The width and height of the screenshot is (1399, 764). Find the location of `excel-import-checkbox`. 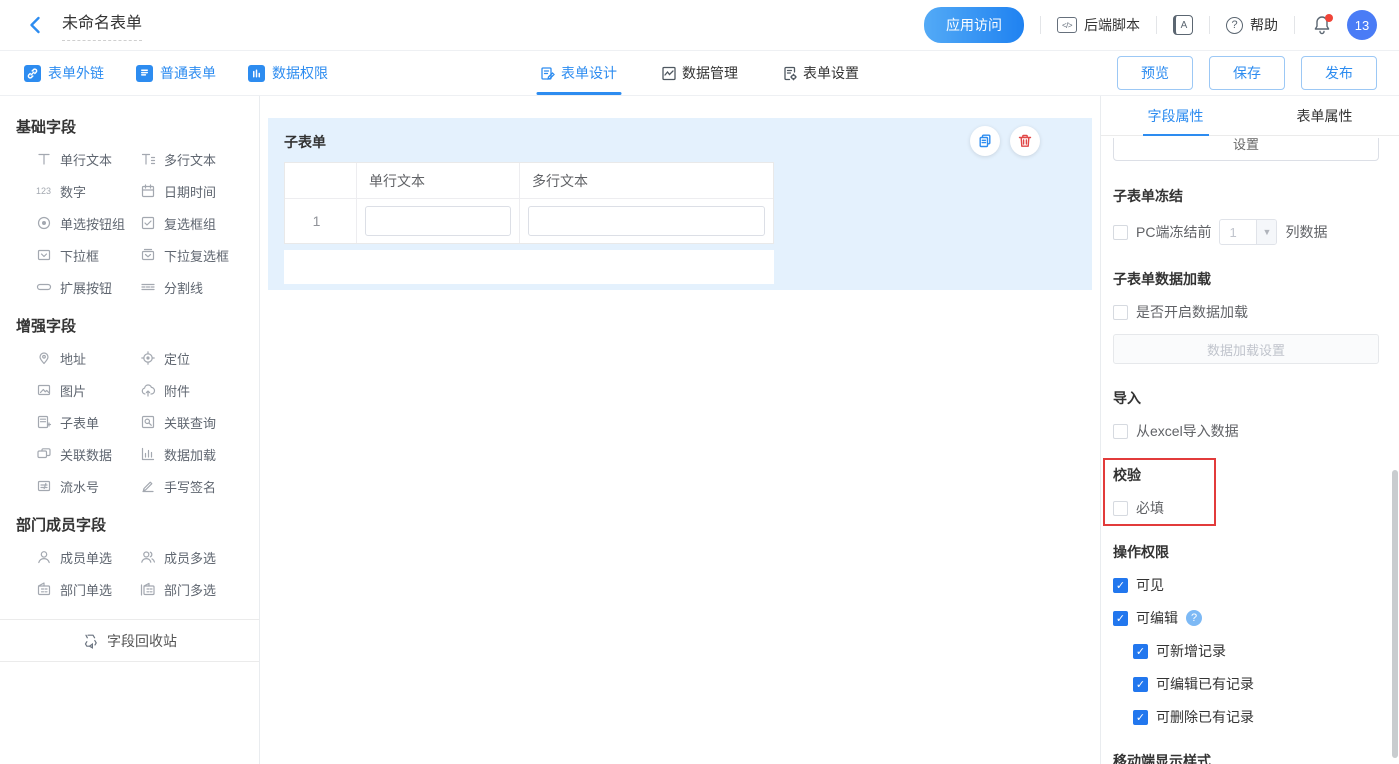

excel-import-checkbox is located at coordinates (1120, 431).